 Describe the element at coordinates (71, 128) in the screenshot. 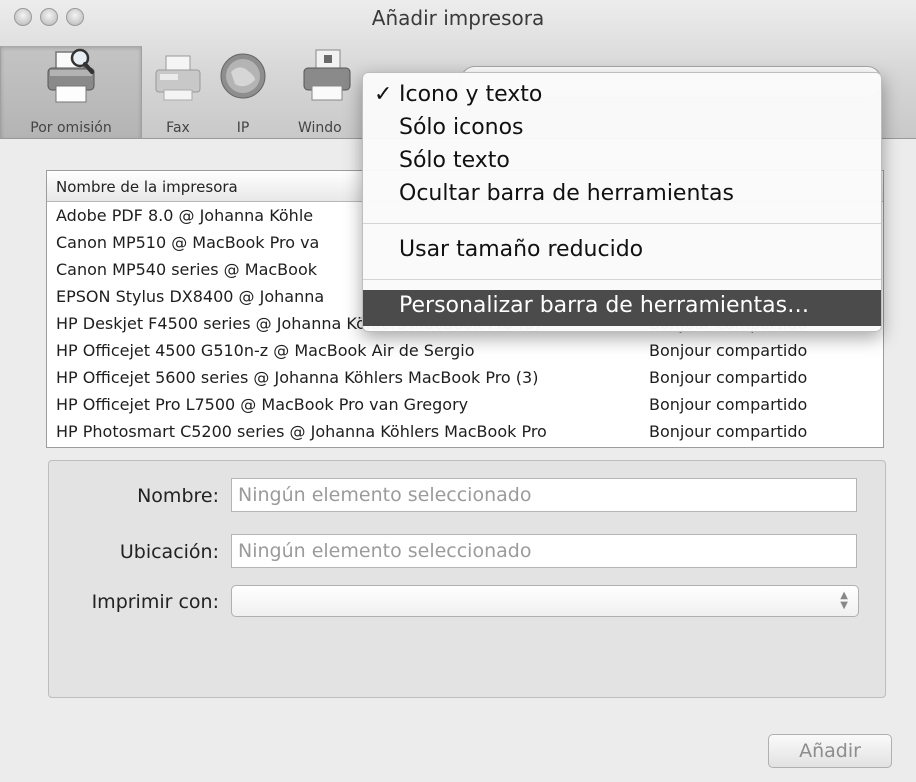

I see `toolbar-label-default: Por omisión` at that location.